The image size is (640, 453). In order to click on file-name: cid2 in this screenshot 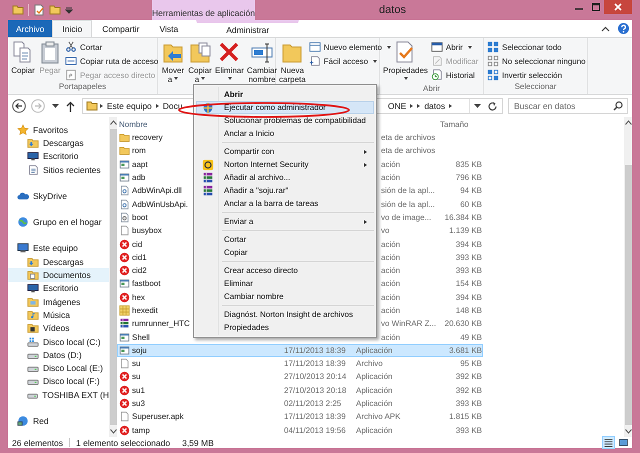, I will do `click(139, 271)`.